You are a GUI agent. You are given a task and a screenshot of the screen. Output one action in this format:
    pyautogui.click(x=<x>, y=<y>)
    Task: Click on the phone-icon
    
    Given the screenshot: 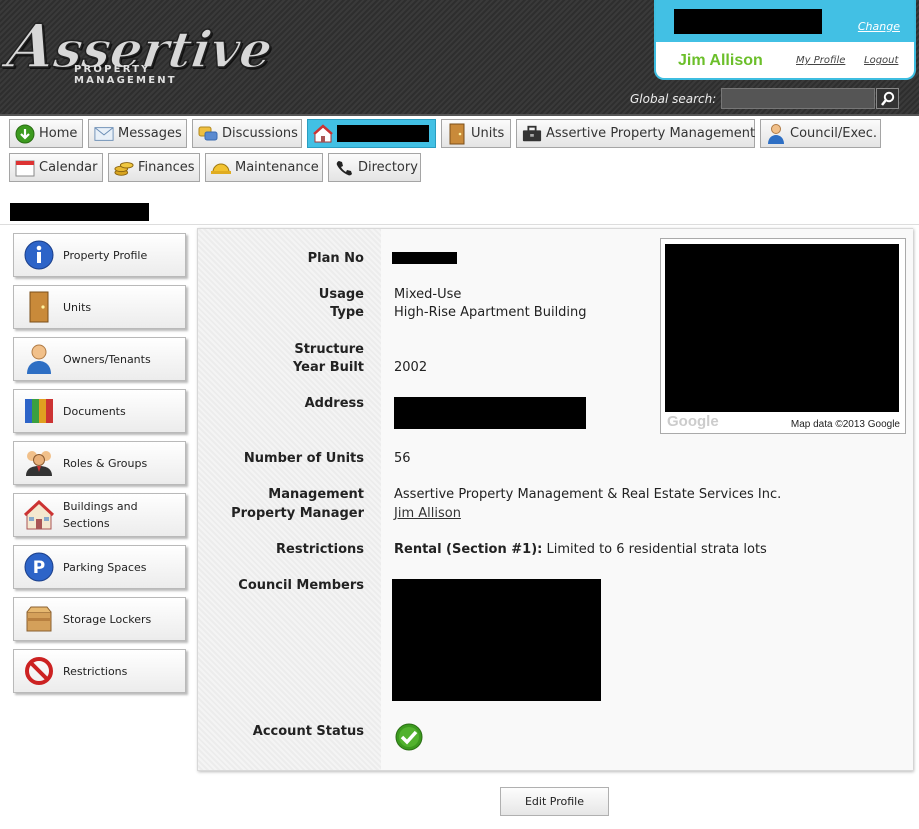 What is the action you would take?
    pyautogui.click(x=344, y=168)
    